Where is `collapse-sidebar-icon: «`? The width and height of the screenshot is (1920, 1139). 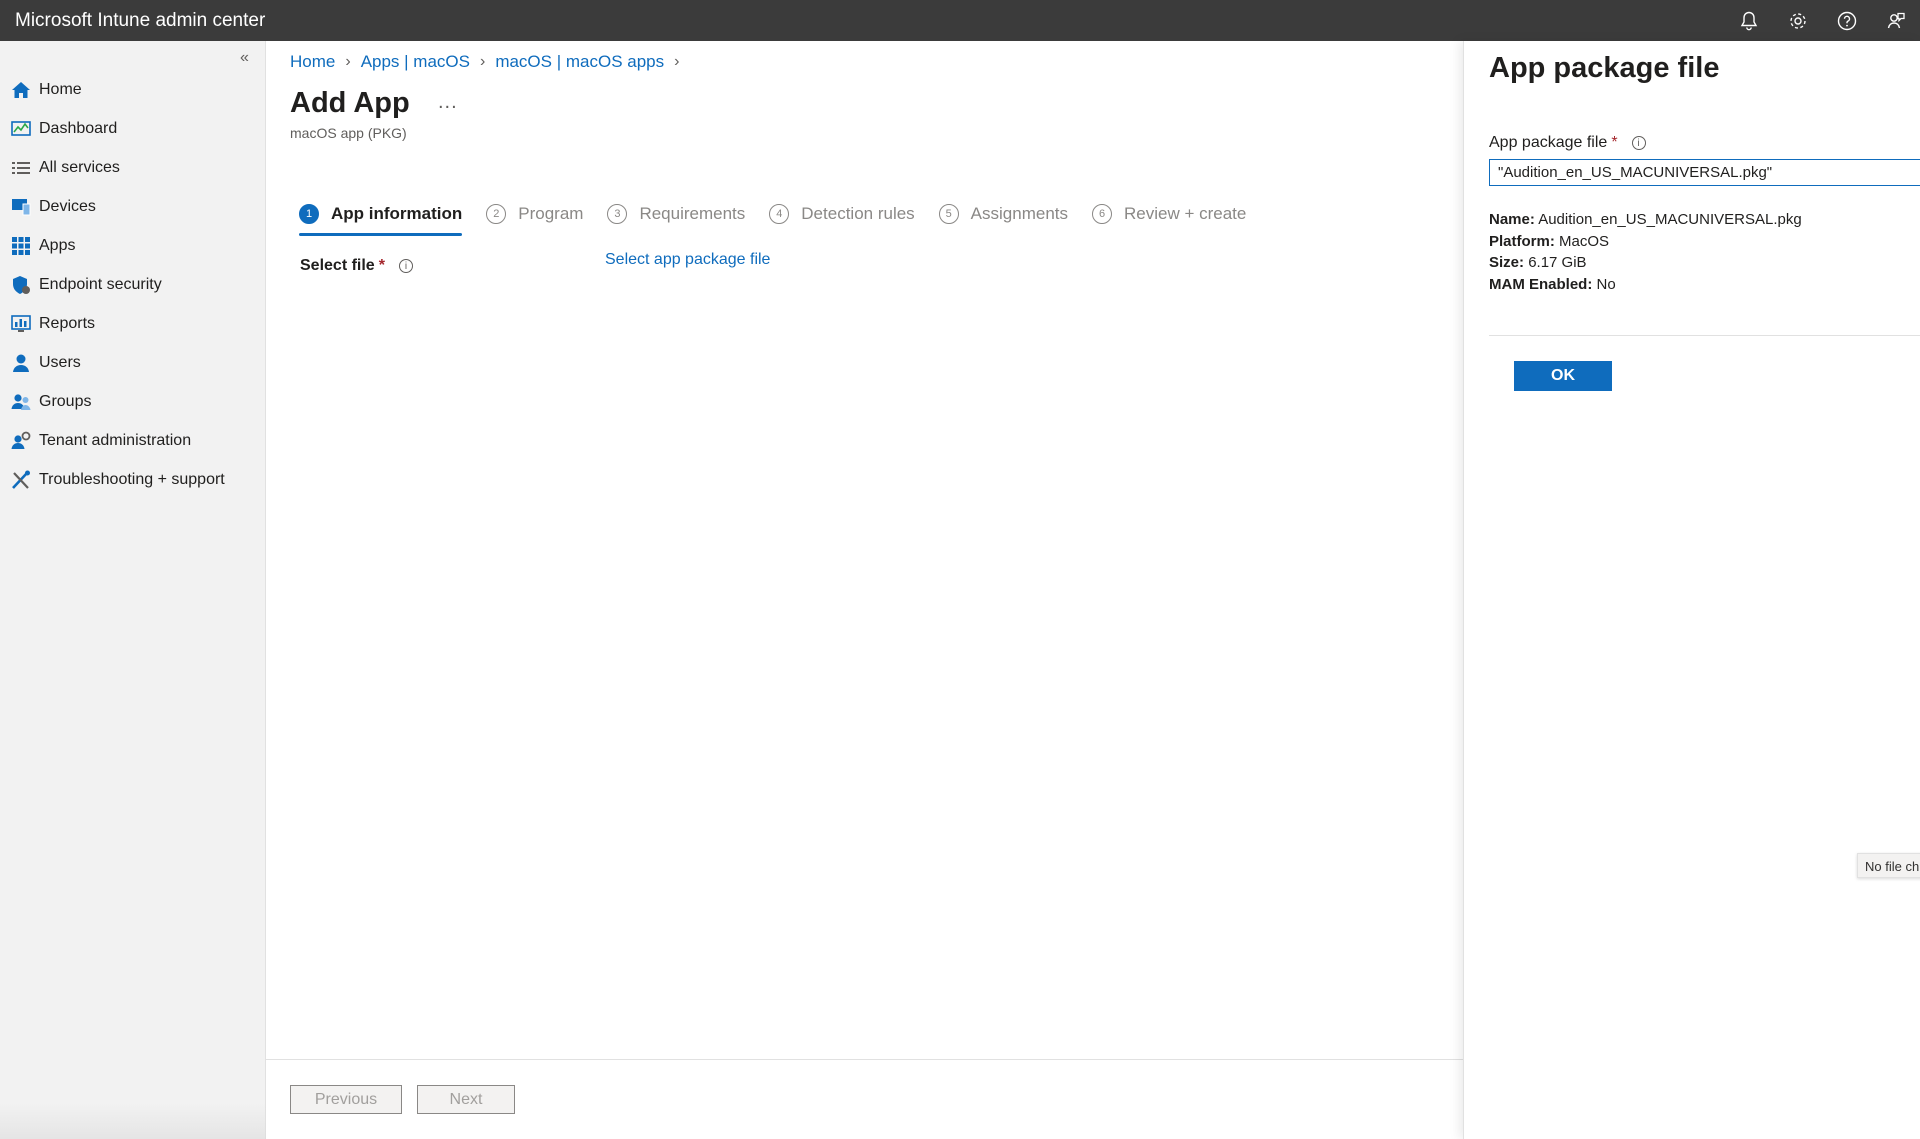 collapse-sidebar-icon: « is located at coordinates (244, 58).